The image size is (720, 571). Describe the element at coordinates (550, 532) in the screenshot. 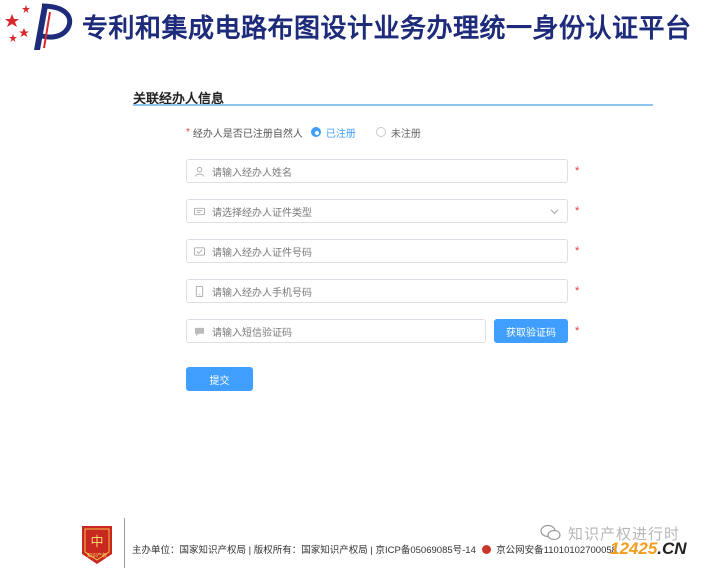

I see `wechat-icon` at that location.